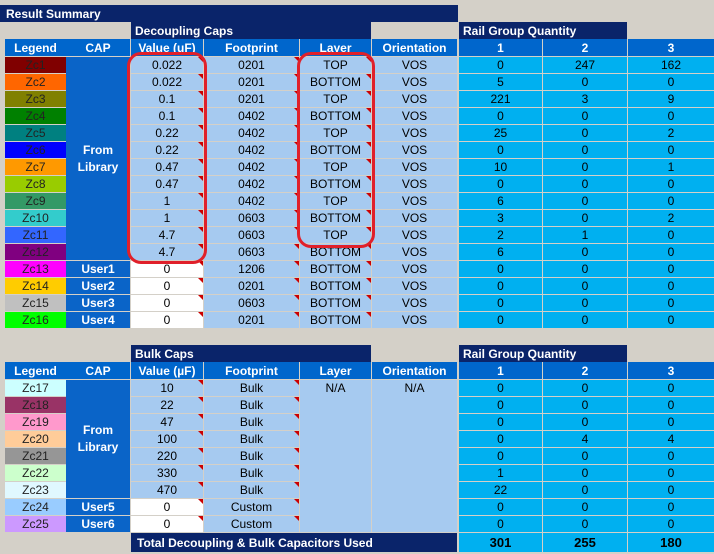 The height and width of the screenshot is (554, 714). What do you see at coordinates (671, 133) in the screenshot?
I see `rail3-qty: 2` at bounding box center [671, 133].